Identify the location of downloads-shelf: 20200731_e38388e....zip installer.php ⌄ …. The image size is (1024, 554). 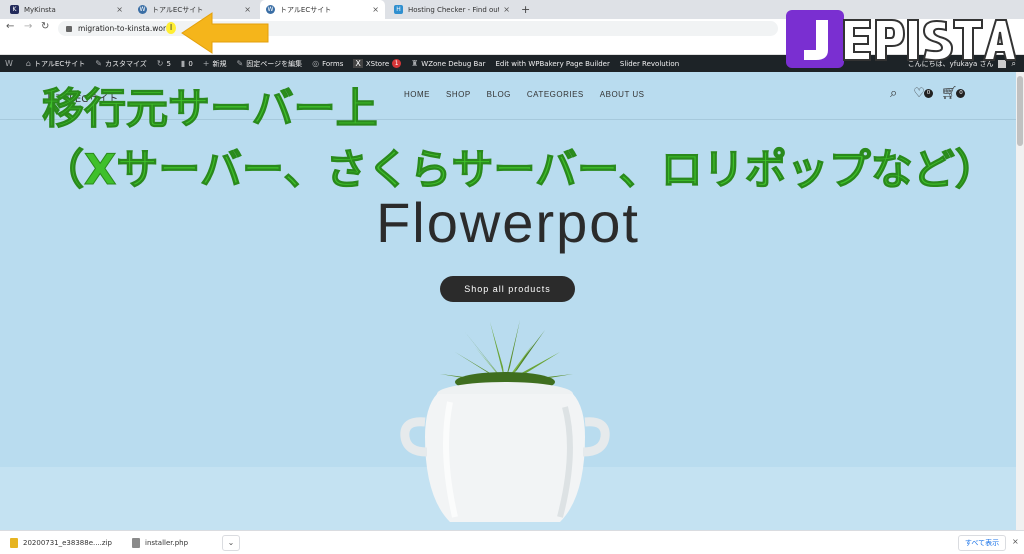
(512, 542).